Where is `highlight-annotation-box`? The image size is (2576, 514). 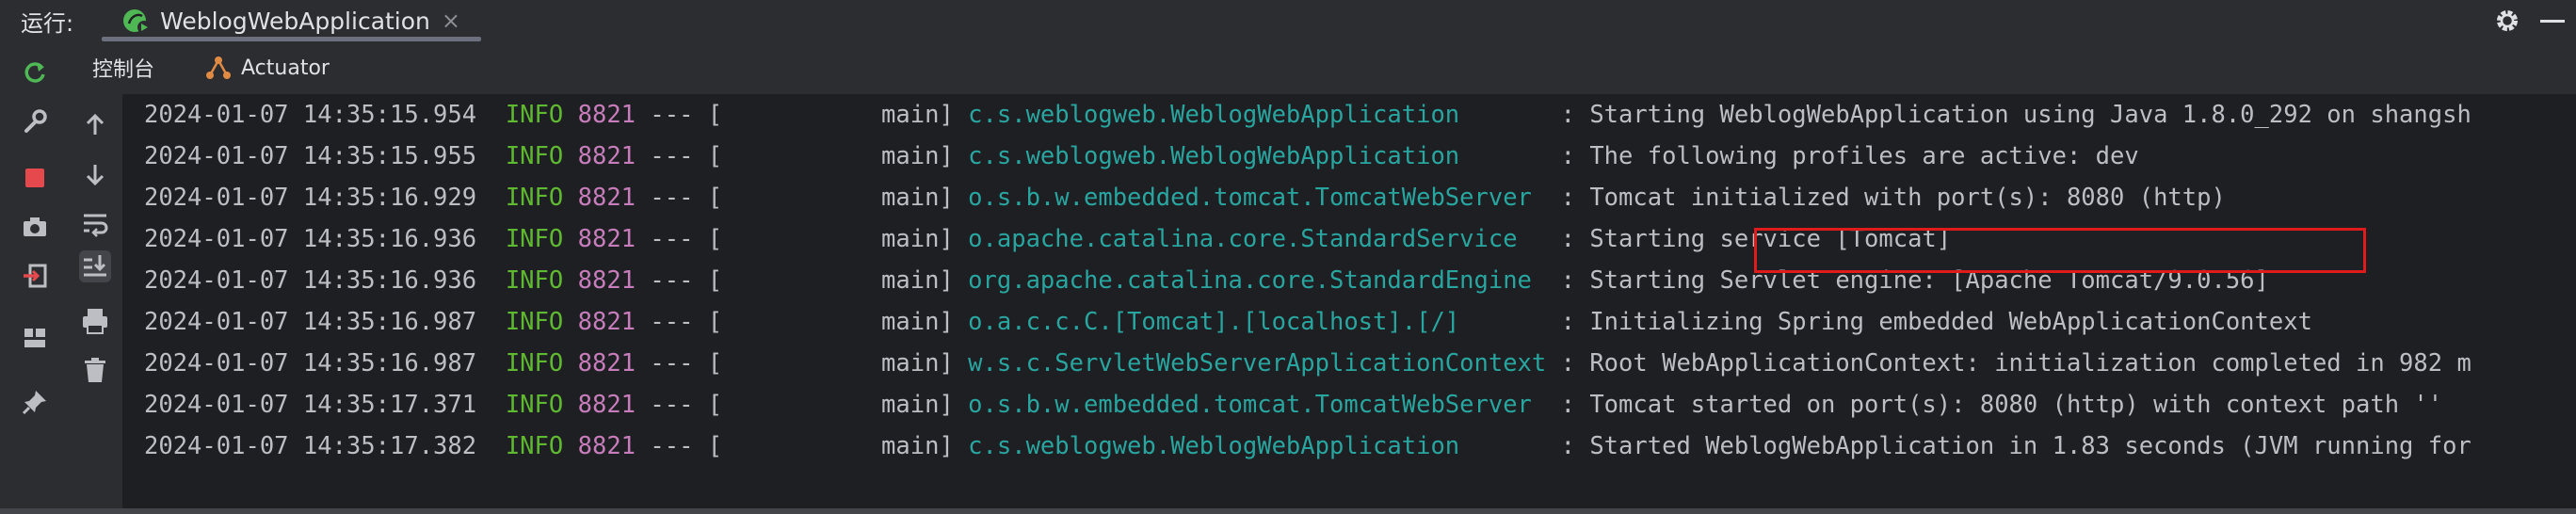 highlight-annotation-box is located at coordinates (2060, 250).